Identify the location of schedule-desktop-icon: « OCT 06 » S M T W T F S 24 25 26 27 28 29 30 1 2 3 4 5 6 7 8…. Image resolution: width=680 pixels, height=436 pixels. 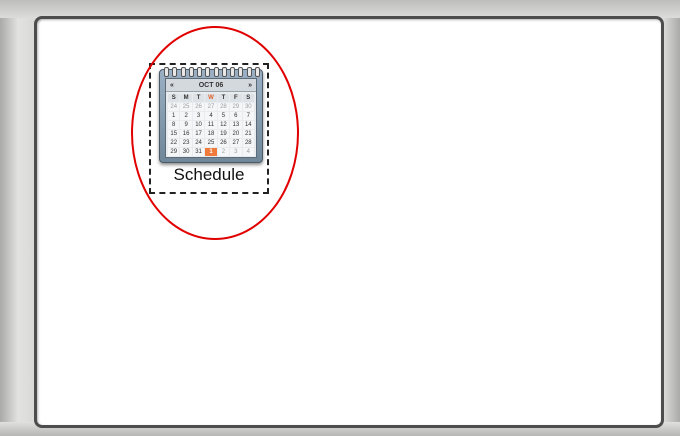
(209, 128).